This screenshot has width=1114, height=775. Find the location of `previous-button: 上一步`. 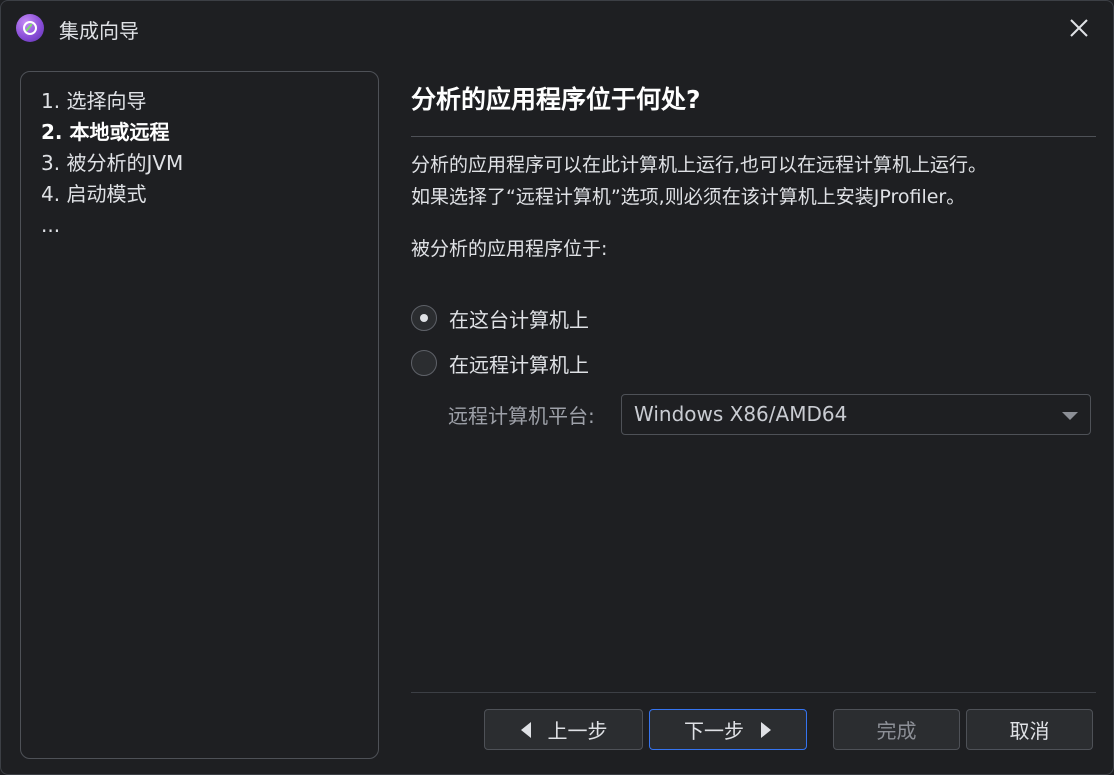

previous-button: 上一步 is located at coordinates (563, 729).